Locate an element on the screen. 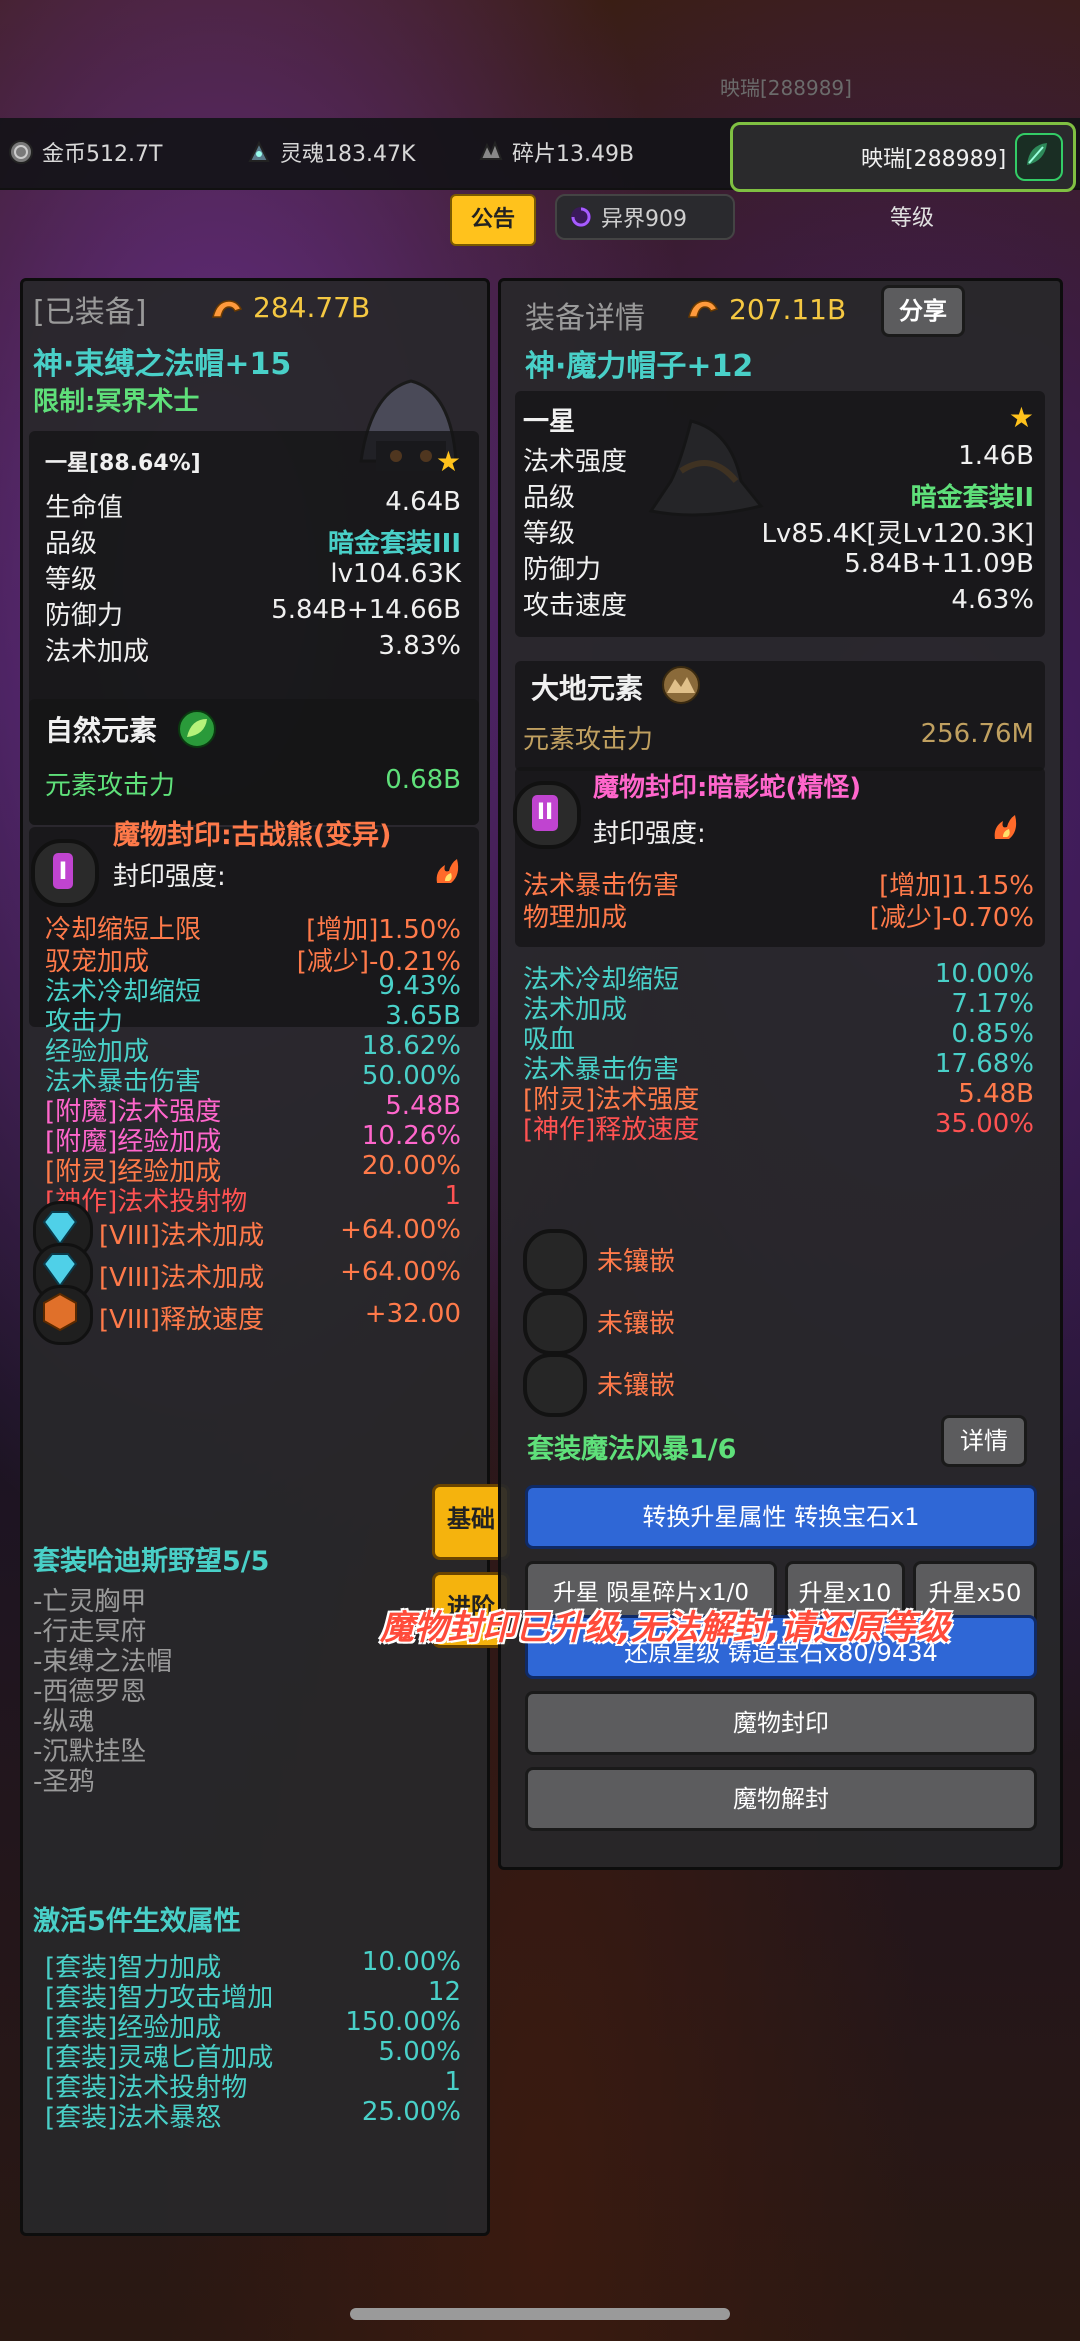 Image resolution: width=1080 pixels, height=2341 pixels. seal-title: 魔物封印:古战熊(变异) is located at coordinates (252, 835).